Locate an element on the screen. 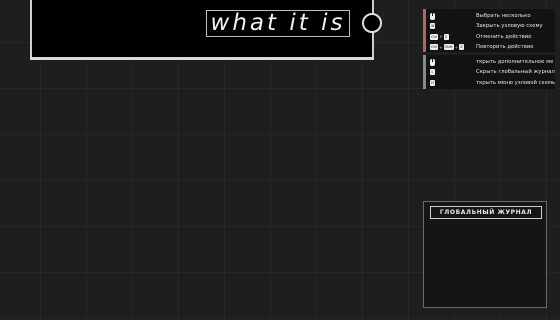 The height and width of the screenshot is (320, 560). global-journal-panel: ГЛОБАЛЬНЫЙ ЖУРНАЛ is located at coordinates (485, 254).